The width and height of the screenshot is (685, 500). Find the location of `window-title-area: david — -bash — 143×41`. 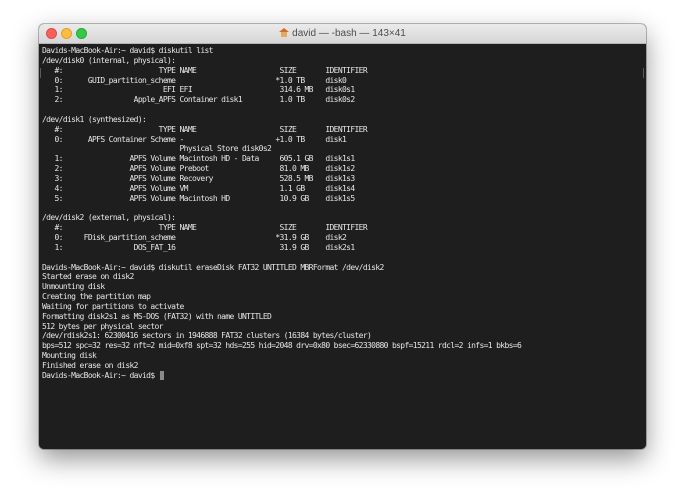

window-title-area: david — -bash — 143×41 is located at coordinates (342, 33).